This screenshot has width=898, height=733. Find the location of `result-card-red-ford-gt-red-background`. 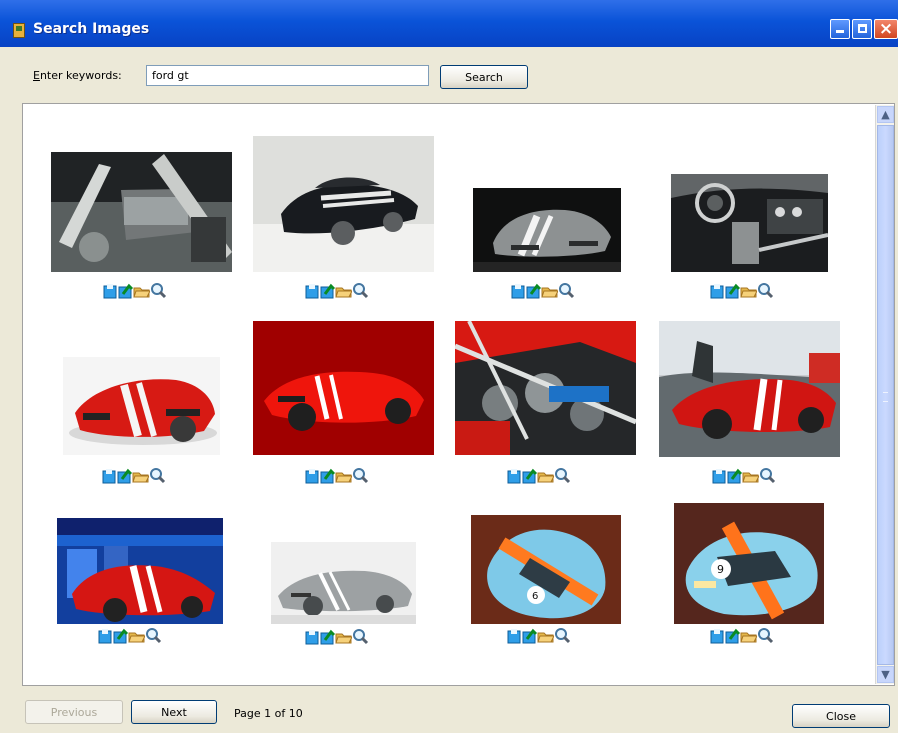

result-card-red-ford-gt-red-background is located at coordinates (348, 405).